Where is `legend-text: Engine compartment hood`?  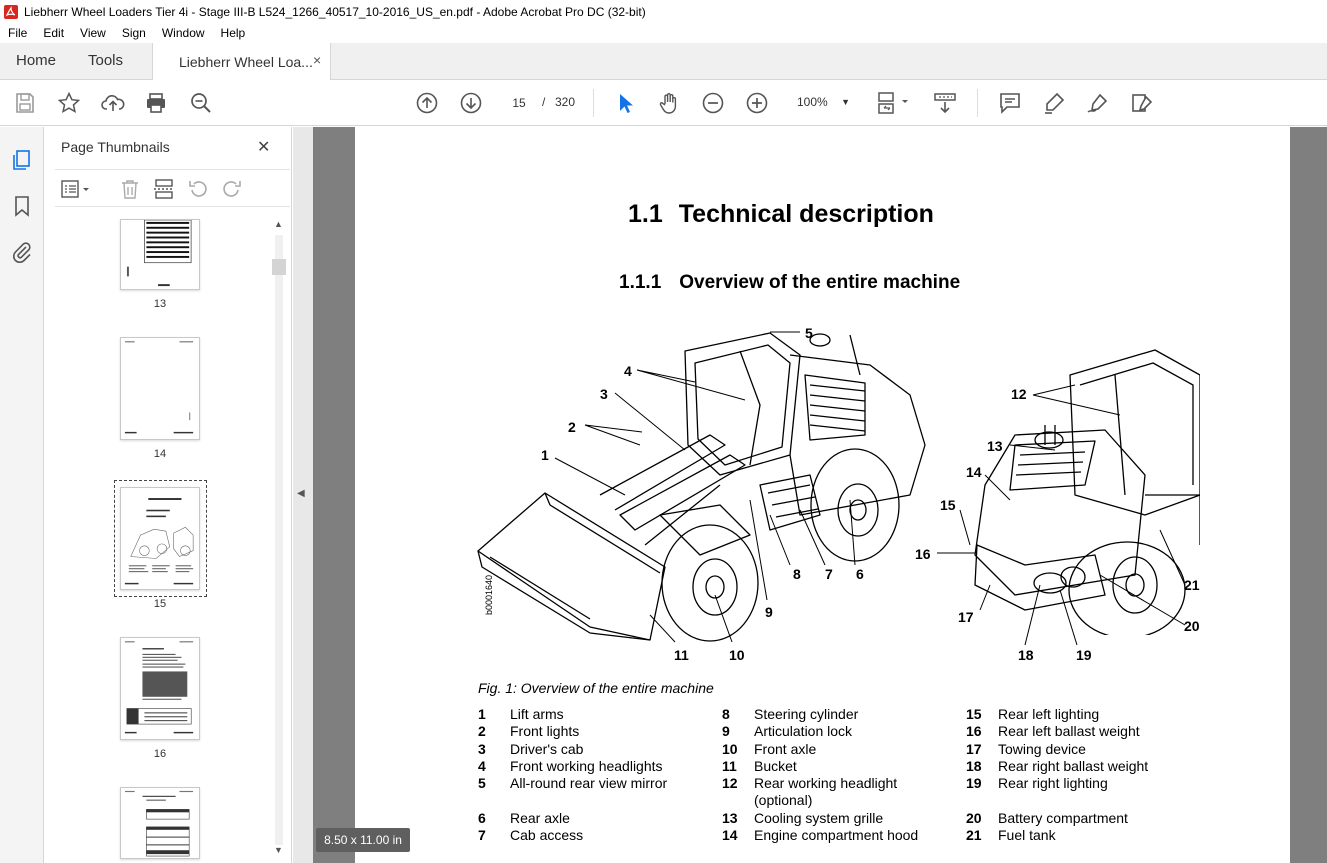 legend-text: Engine compartment hood is located at coordinates (836, 835).